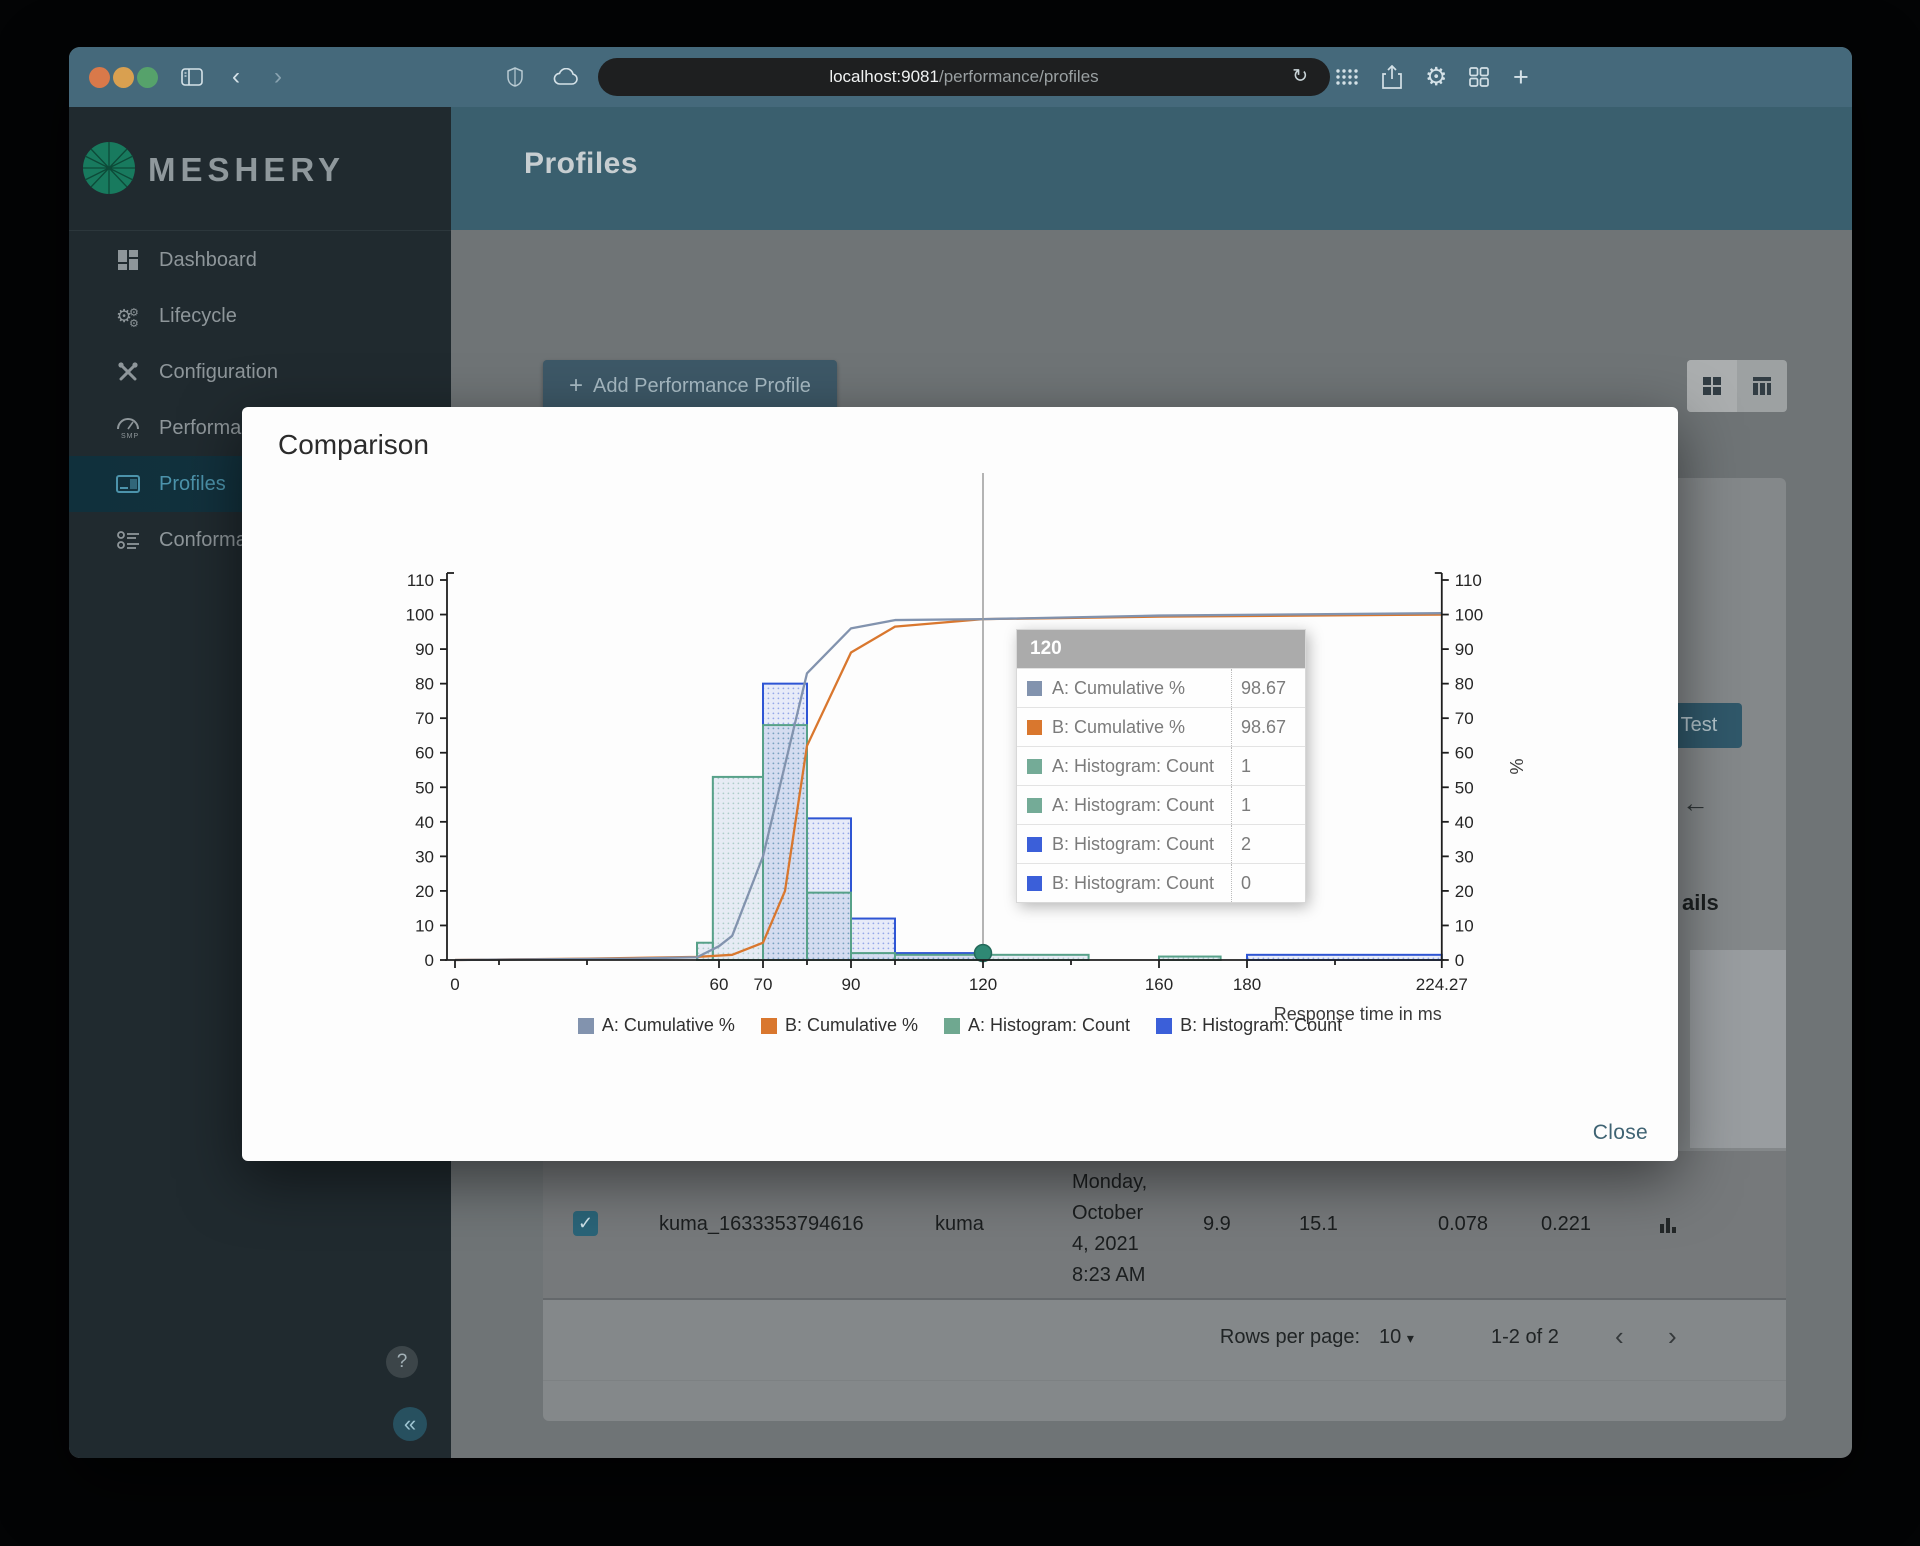 The height and width of the screenshot is (1546, 1920). I want to click on modal-title: Comparison, so click(353, 444).